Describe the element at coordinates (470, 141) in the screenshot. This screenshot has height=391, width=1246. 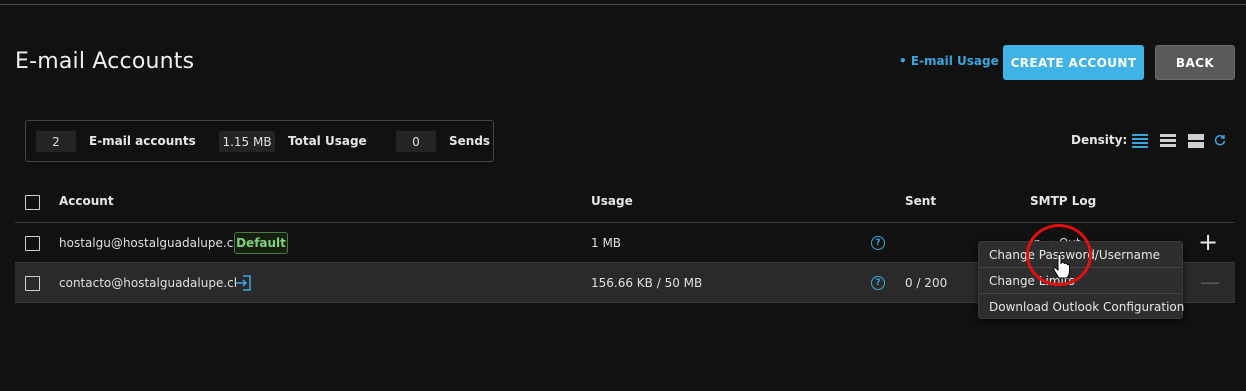
I see `sends-label: Sends` at that location.